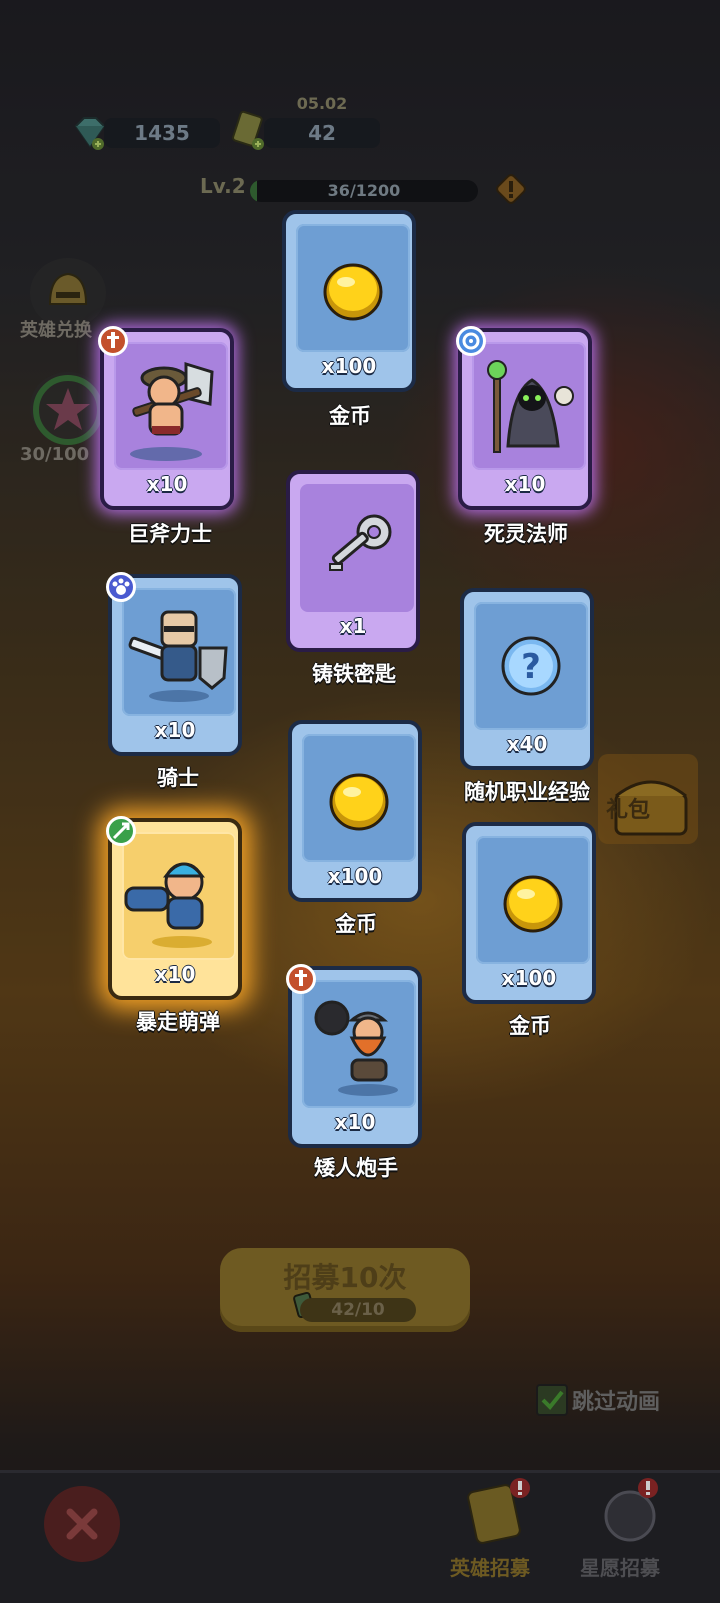  Describe the element at coordinates (322, 103) in the screenshot. I see `event-date: 05.02` at that location.